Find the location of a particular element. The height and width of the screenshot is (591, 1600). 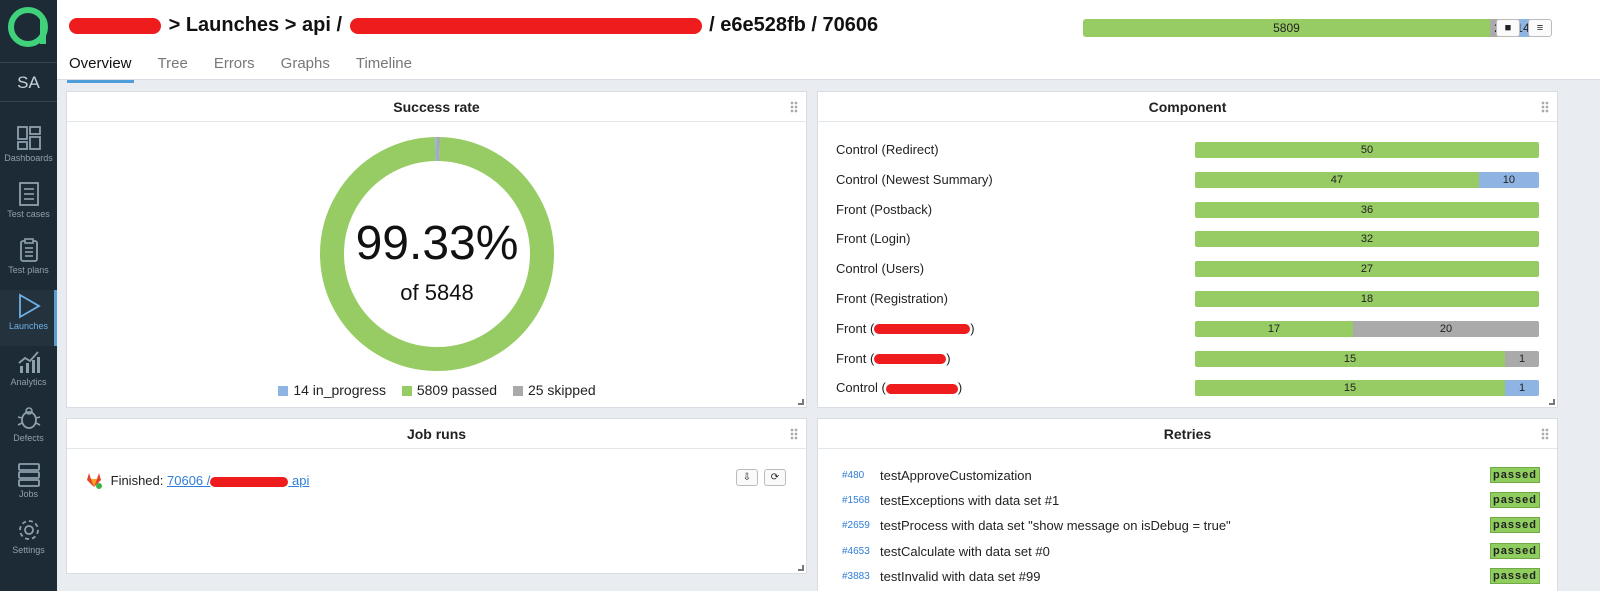

sidebar-item-dashboards: Dashboards is located at coordinates (28, 150).